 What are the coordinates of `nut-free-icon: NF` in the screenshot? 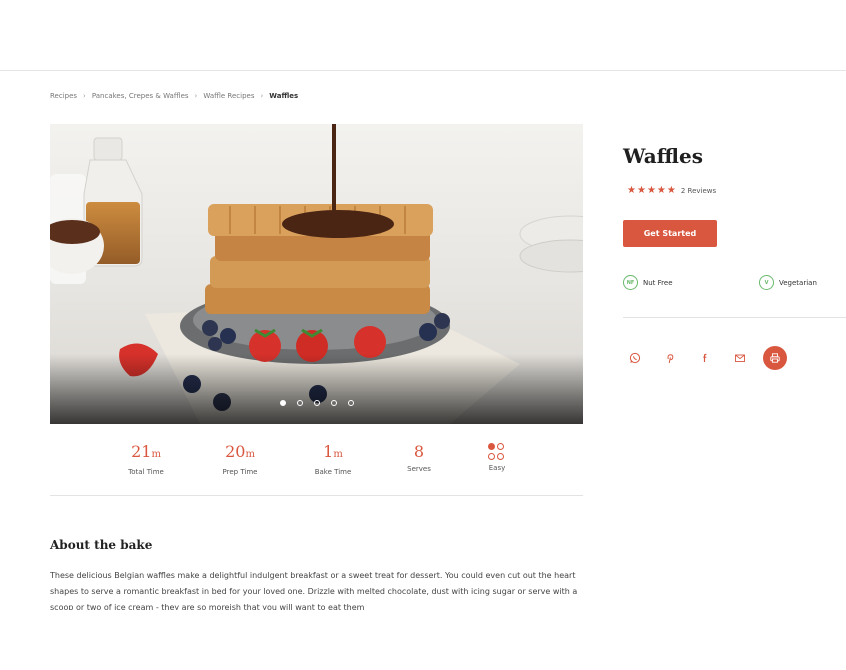 It's located at (630, 282).